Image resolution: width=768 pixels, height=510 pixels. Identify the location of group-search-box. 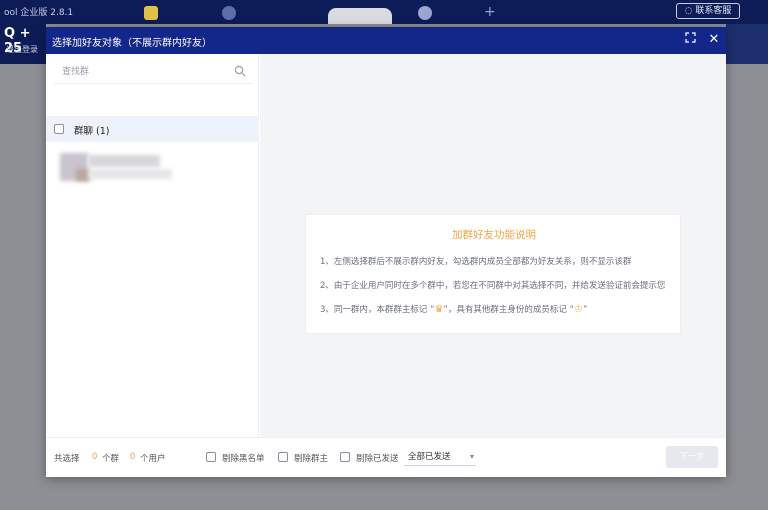
(153, 72).